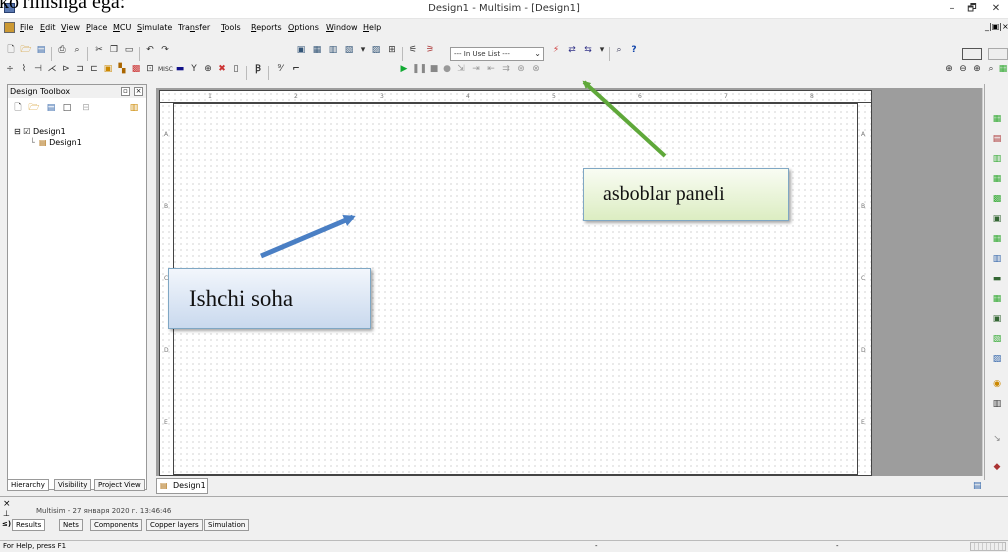  I want to click on tab-project-view: Project View, so click(119, 485).